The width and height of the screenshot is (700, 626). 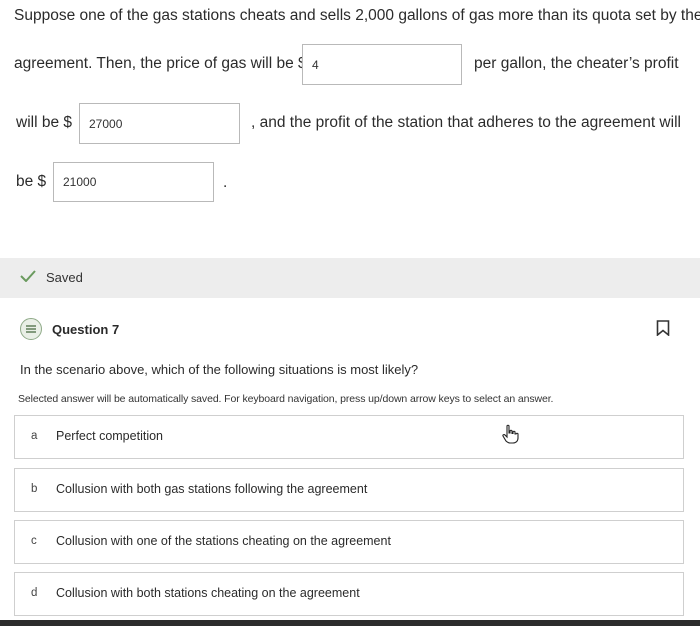 I want to click on bookmark-icon, so click(x=663, y=328).